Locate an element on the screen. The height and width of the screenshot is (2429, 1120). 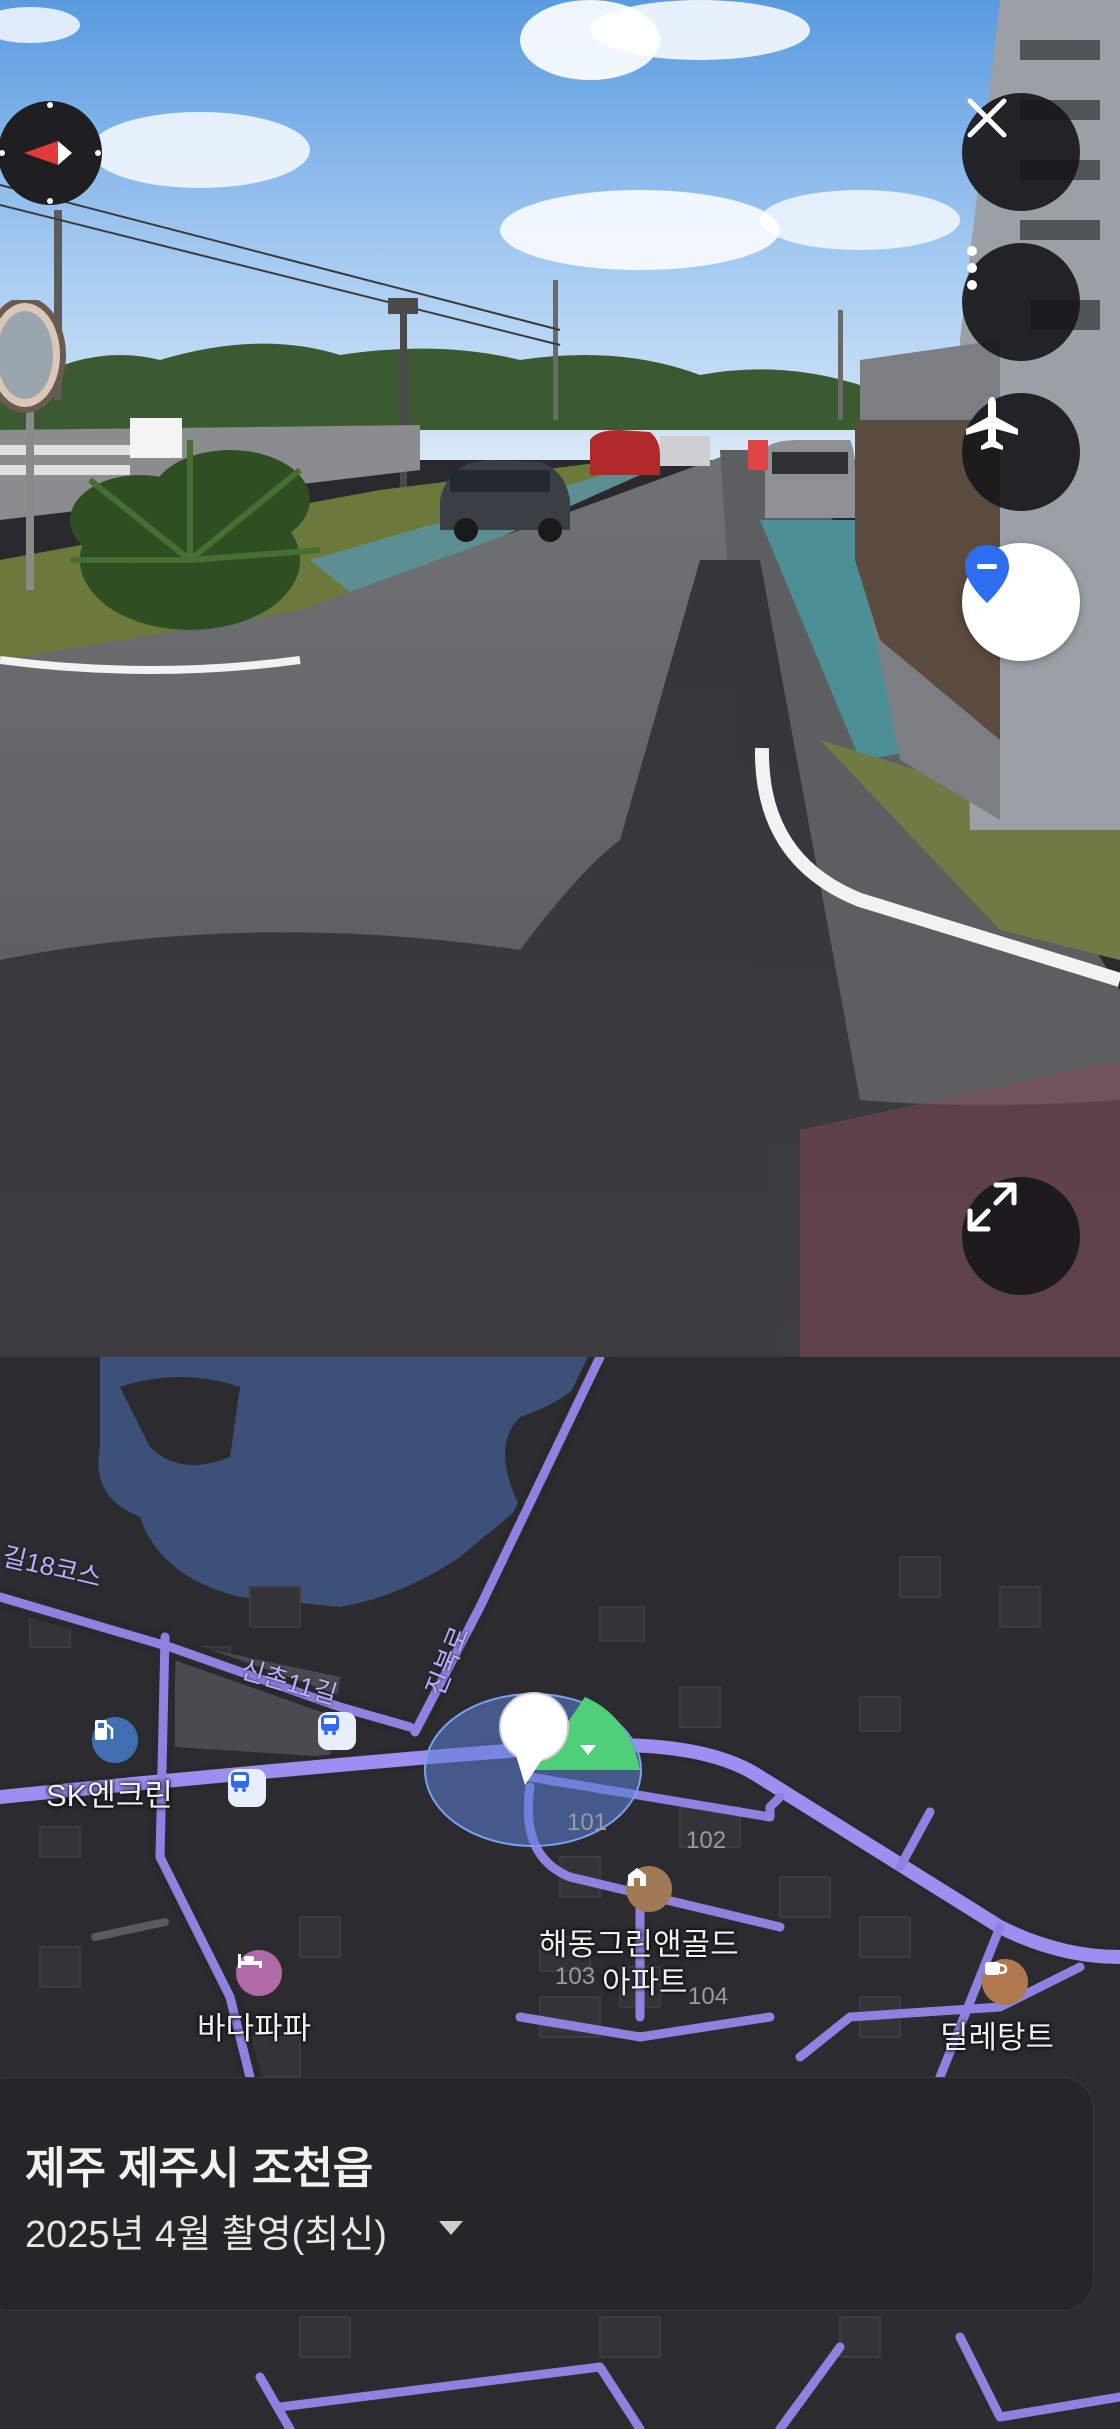
close-button is located at coordinates (1021, 152).